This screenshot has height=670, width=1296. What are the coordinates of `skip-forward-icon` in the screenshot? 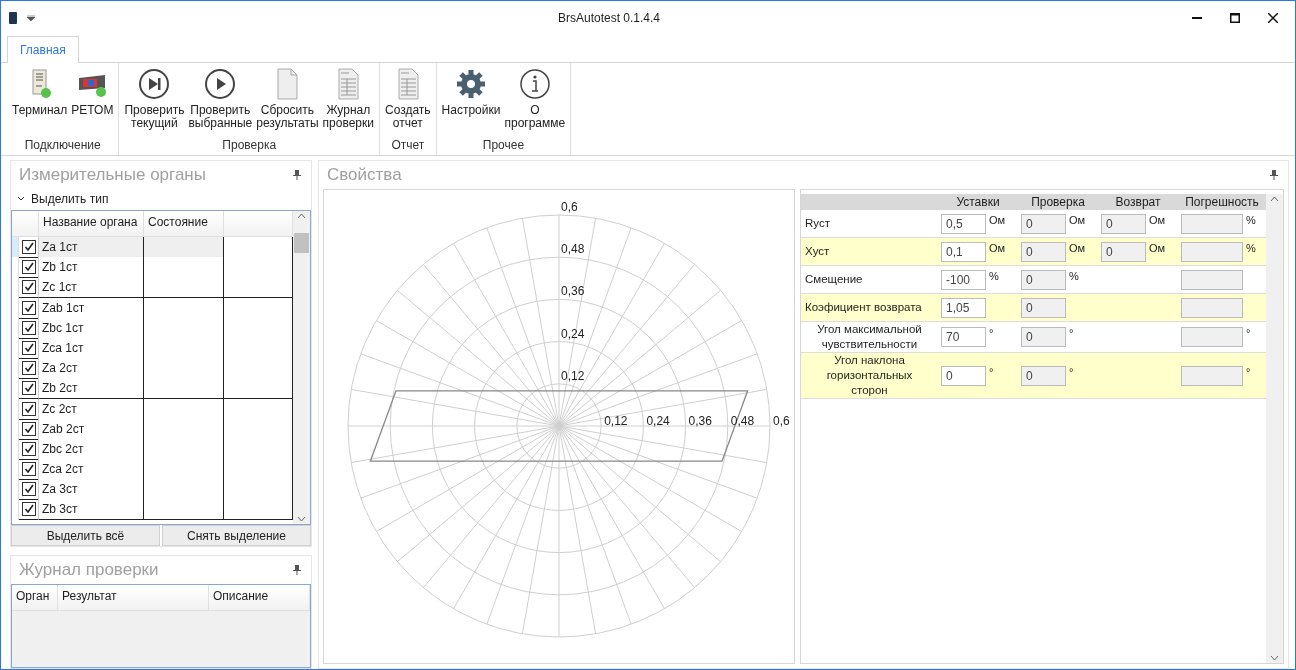 It's located at (154, 84).